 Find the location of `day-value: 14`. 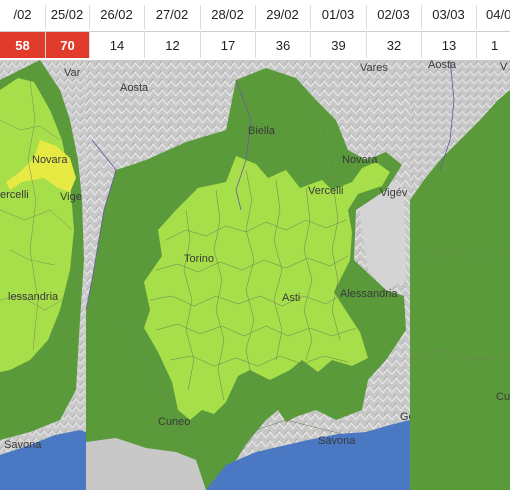

day-value: 14 is located at coordinates (116, 44).